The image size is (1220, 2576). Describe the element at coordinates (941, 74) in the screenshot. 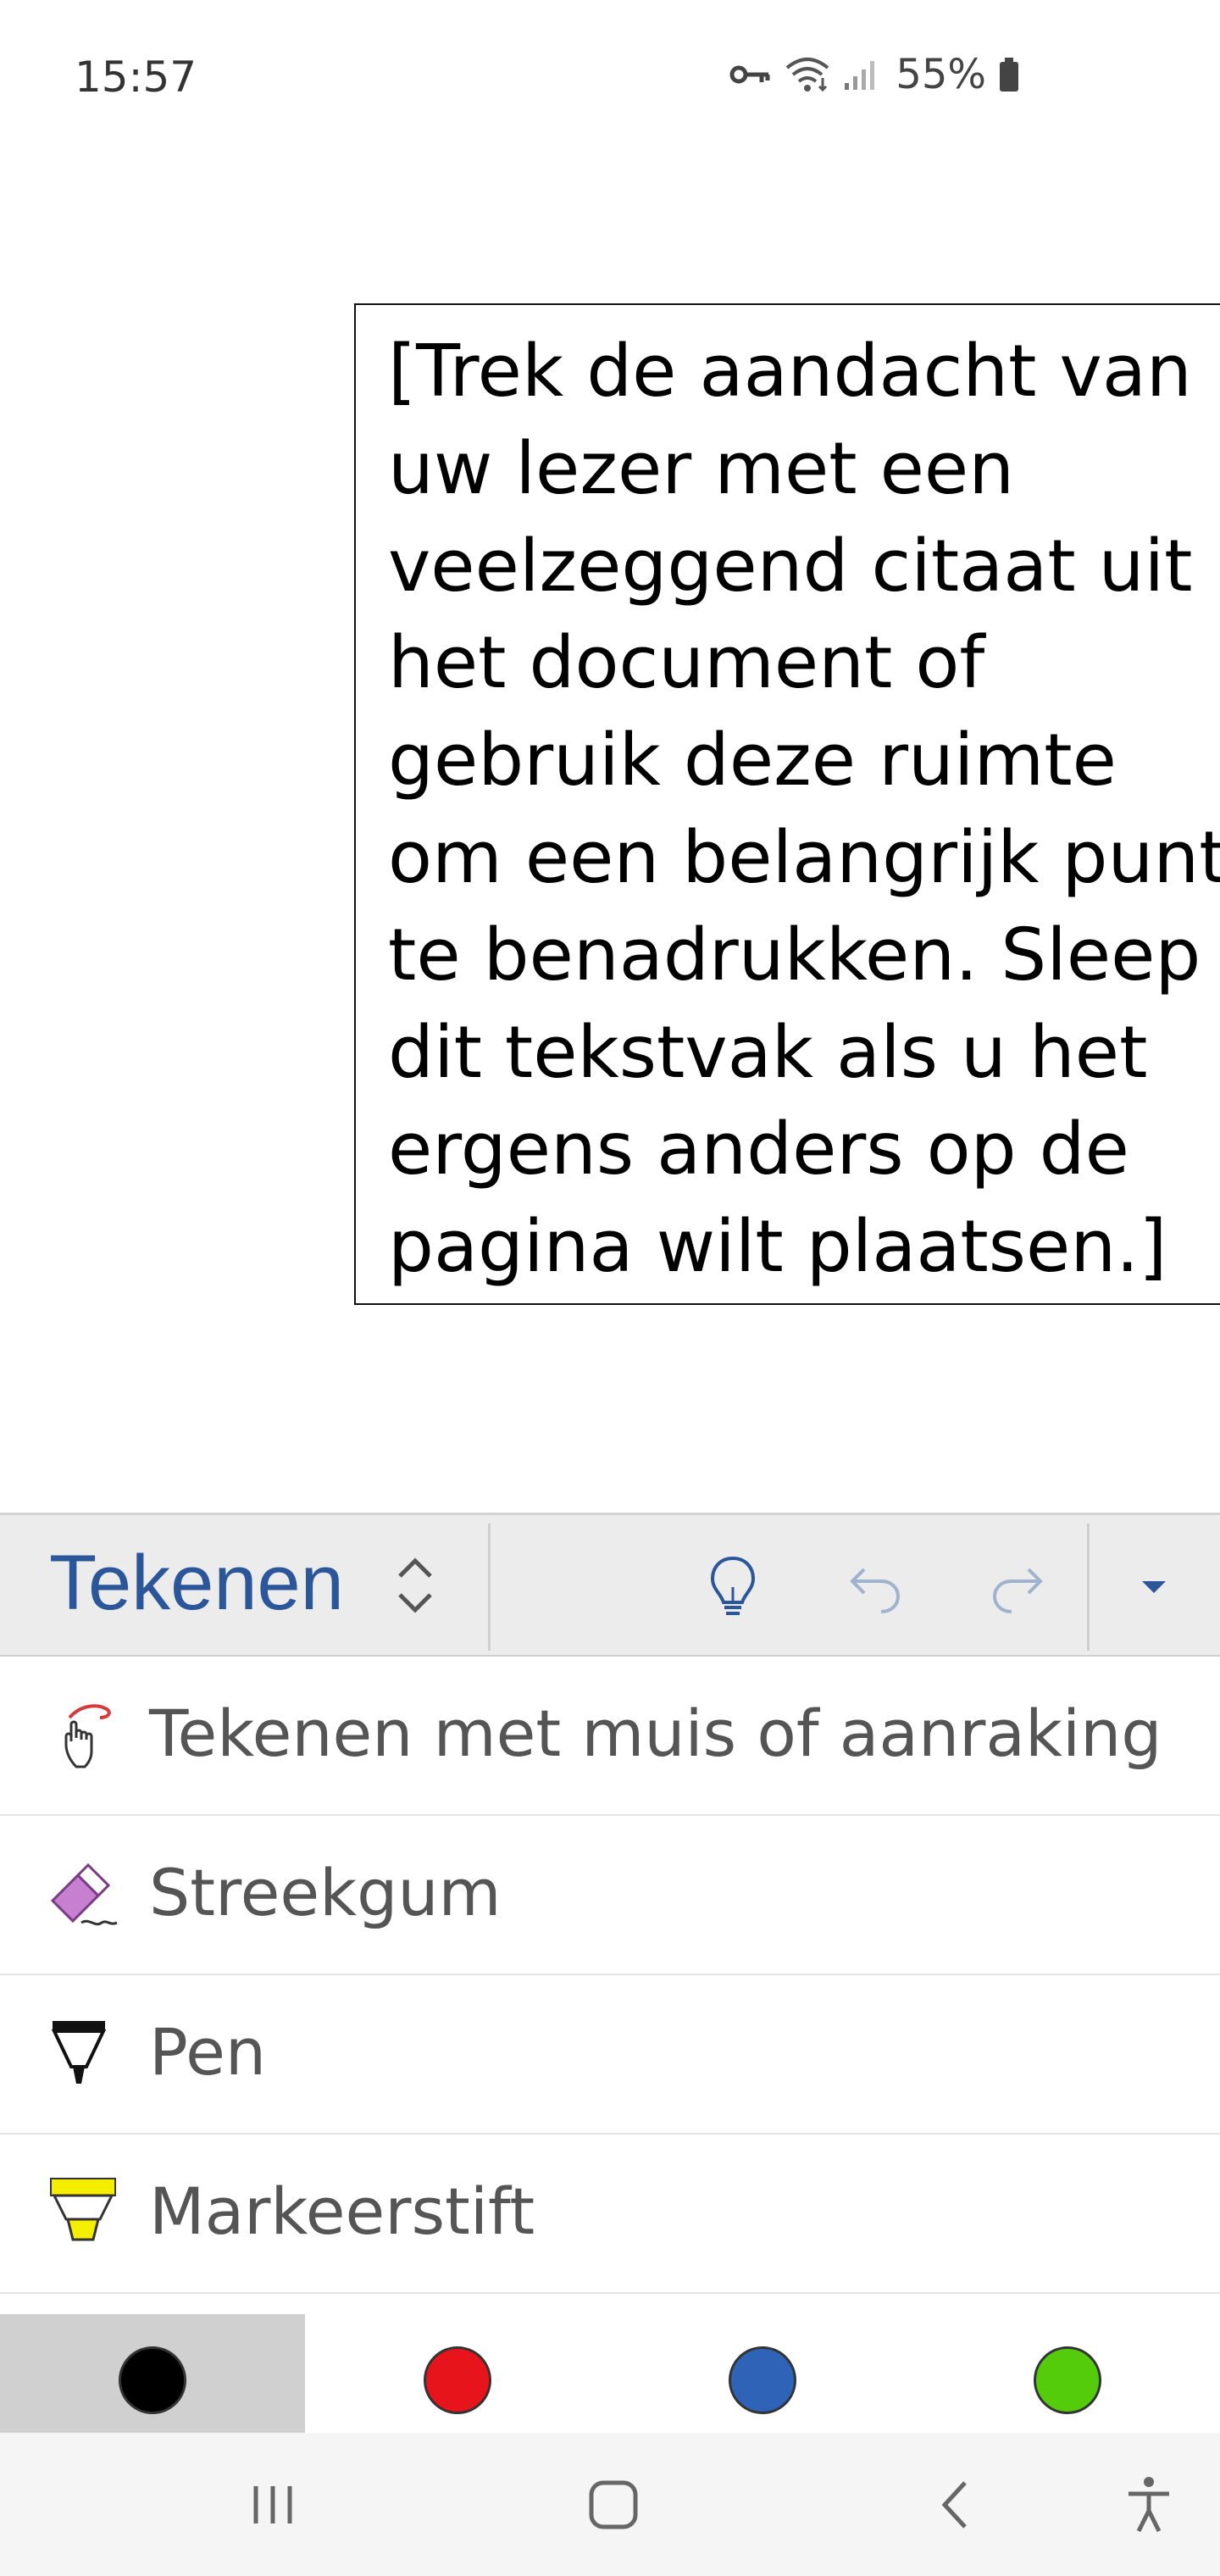

I see `battery-percent: 55%` at that location.